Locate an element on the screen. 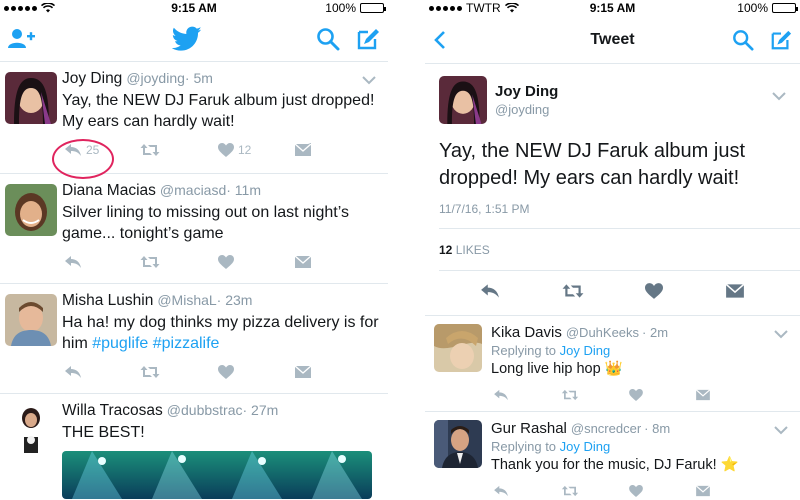 This screenshot has width=800, height=500. tweet-author-handle: @DuhKeeks is located at coordinates (602, 332).